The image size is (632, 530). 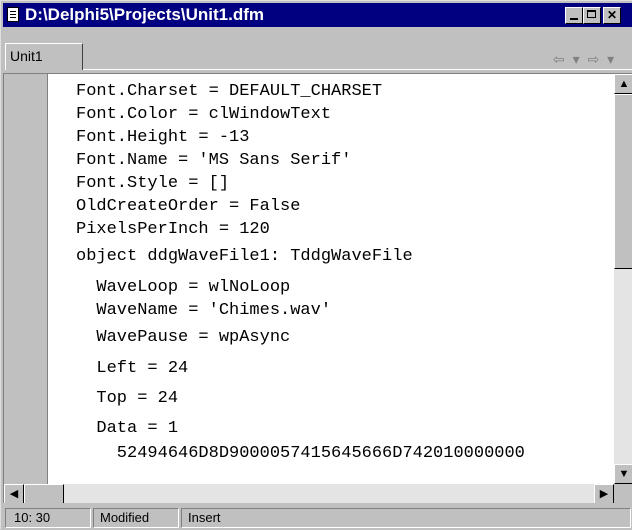 I want to click on window-title: D:\Delphi5\Projects\Unit1.dfm, so click(x=144, y=14).